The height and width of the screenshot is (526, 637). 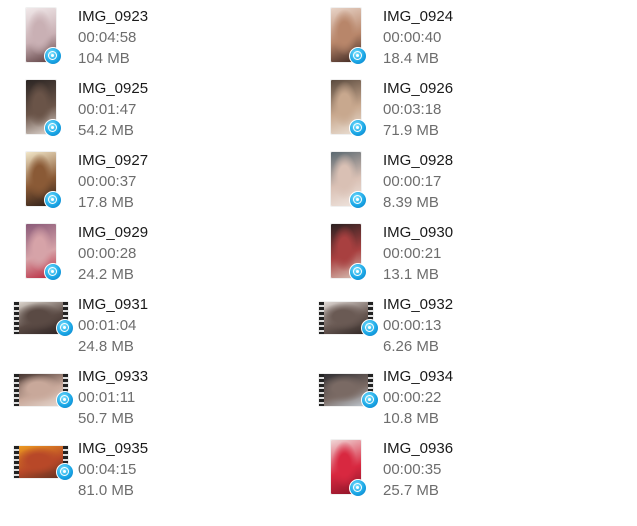 What do you see at coordinates (411, 274) in the screenshot?
I see `file-size: 13.1 MB` at bounding box center [411, 274].